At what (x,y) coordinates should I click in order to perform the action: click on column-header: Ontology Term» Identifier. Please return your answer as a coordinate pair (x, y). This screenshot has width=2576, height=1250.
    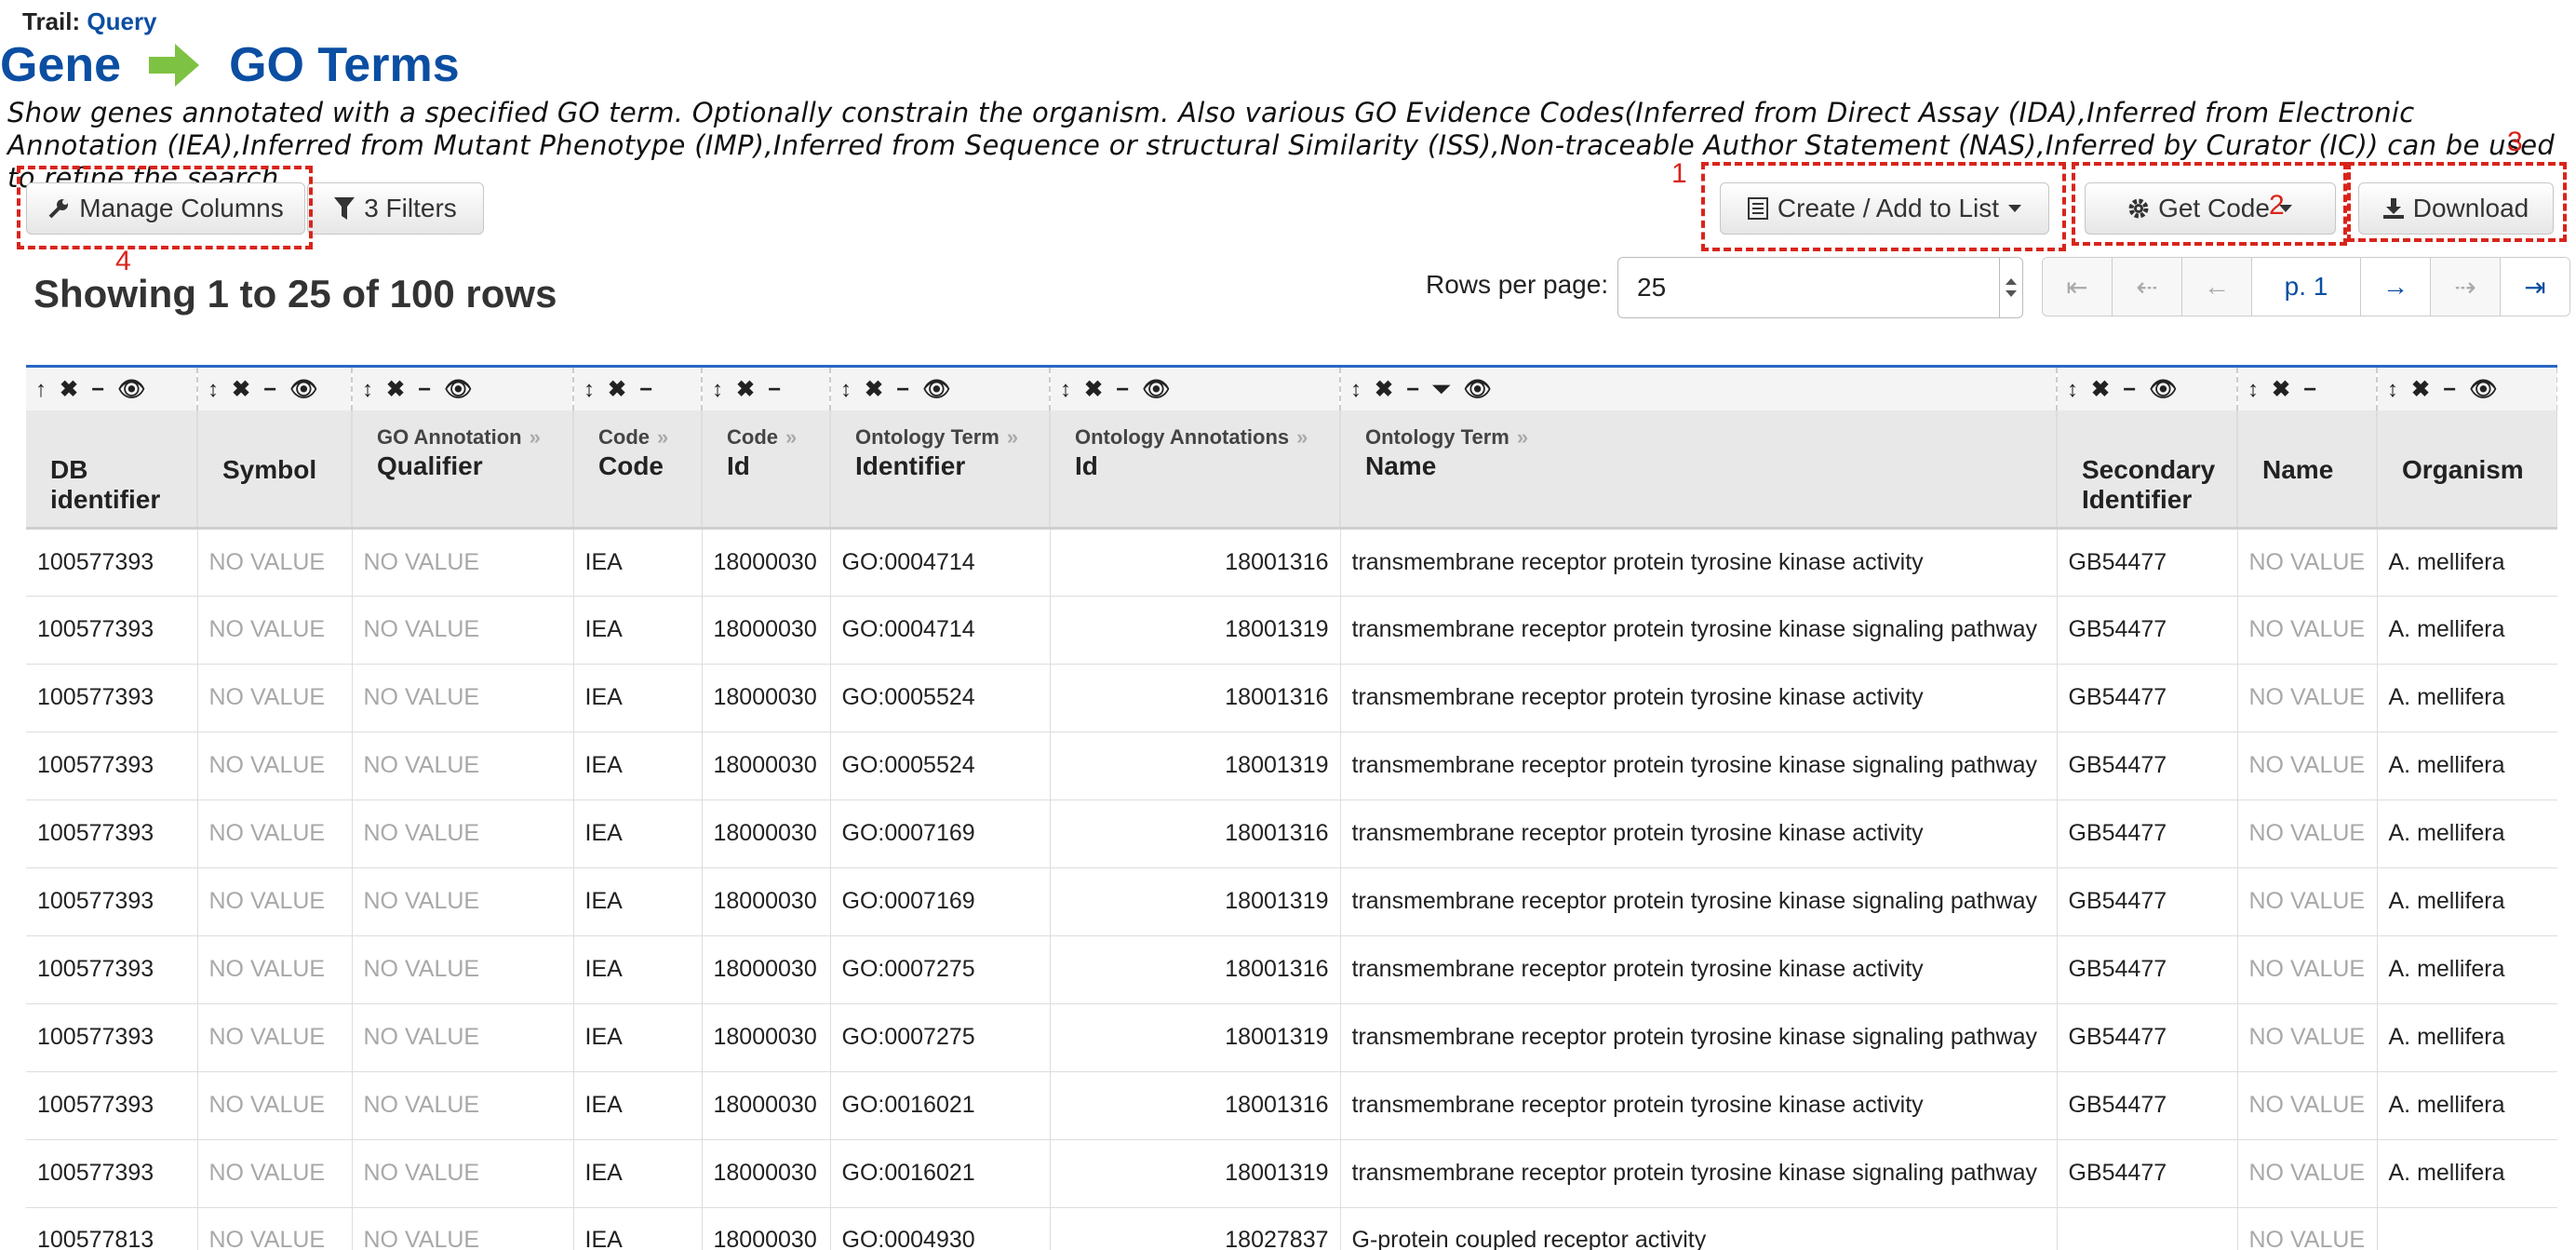
    Looking at the image, I should click on (940, 470).